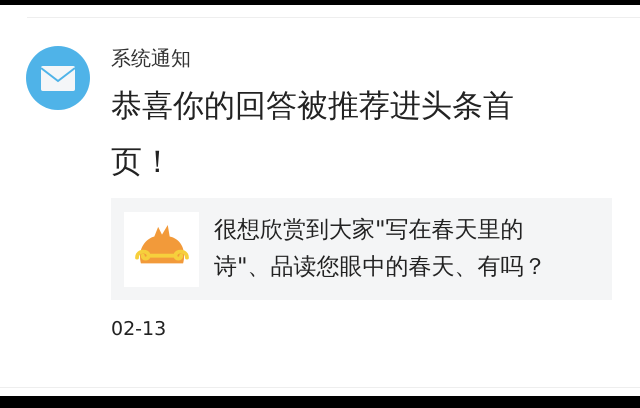 The width and height of the screenshot is (640, 408). Describe the element at coordinates (151, 58) in the screenshot. I see `sender-name: 系统通知` at that location.